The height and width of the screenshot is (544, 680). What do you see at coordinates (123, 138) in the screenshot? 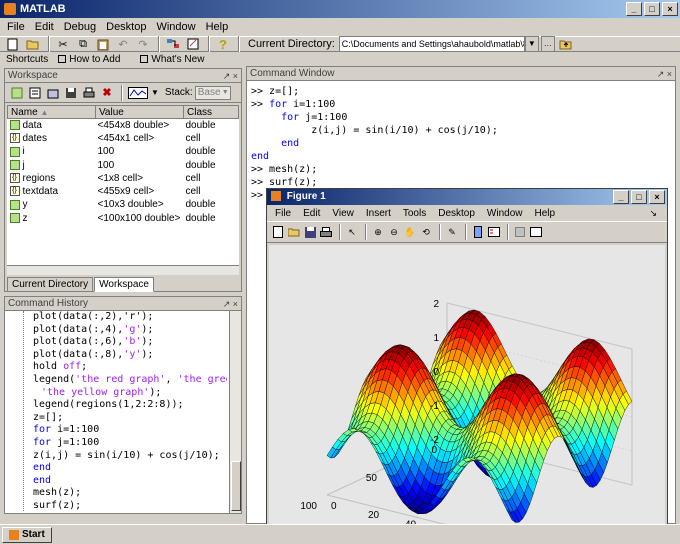
I see `table-row: {} dates <454x1 cell> cell` at bounding box center [123, 138].